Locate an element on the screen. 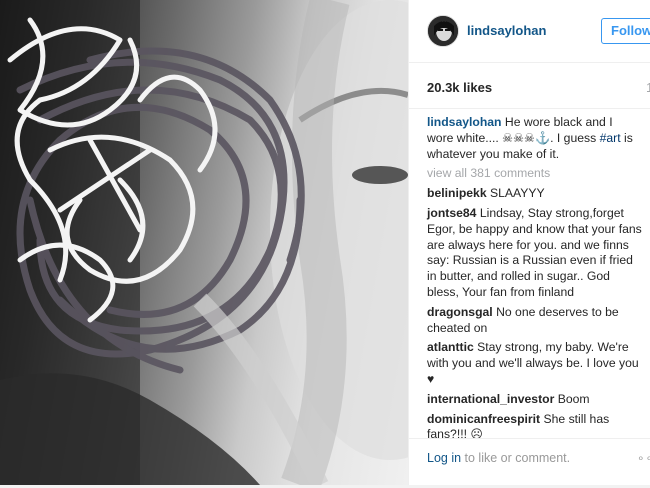  follow-button: Follow is located at coordinates (625, 31).